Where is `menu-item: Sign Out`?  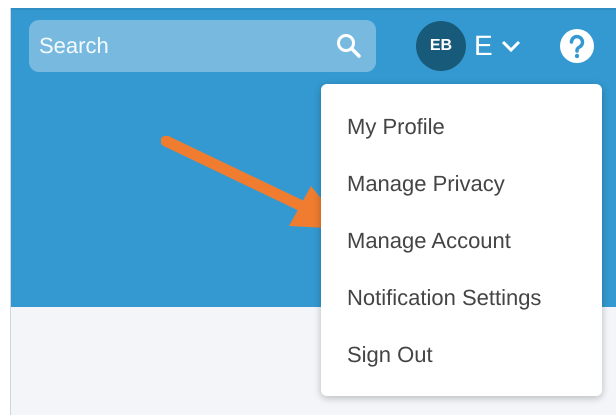
menu-item: Sign Out is located at coordinates (461, 354).